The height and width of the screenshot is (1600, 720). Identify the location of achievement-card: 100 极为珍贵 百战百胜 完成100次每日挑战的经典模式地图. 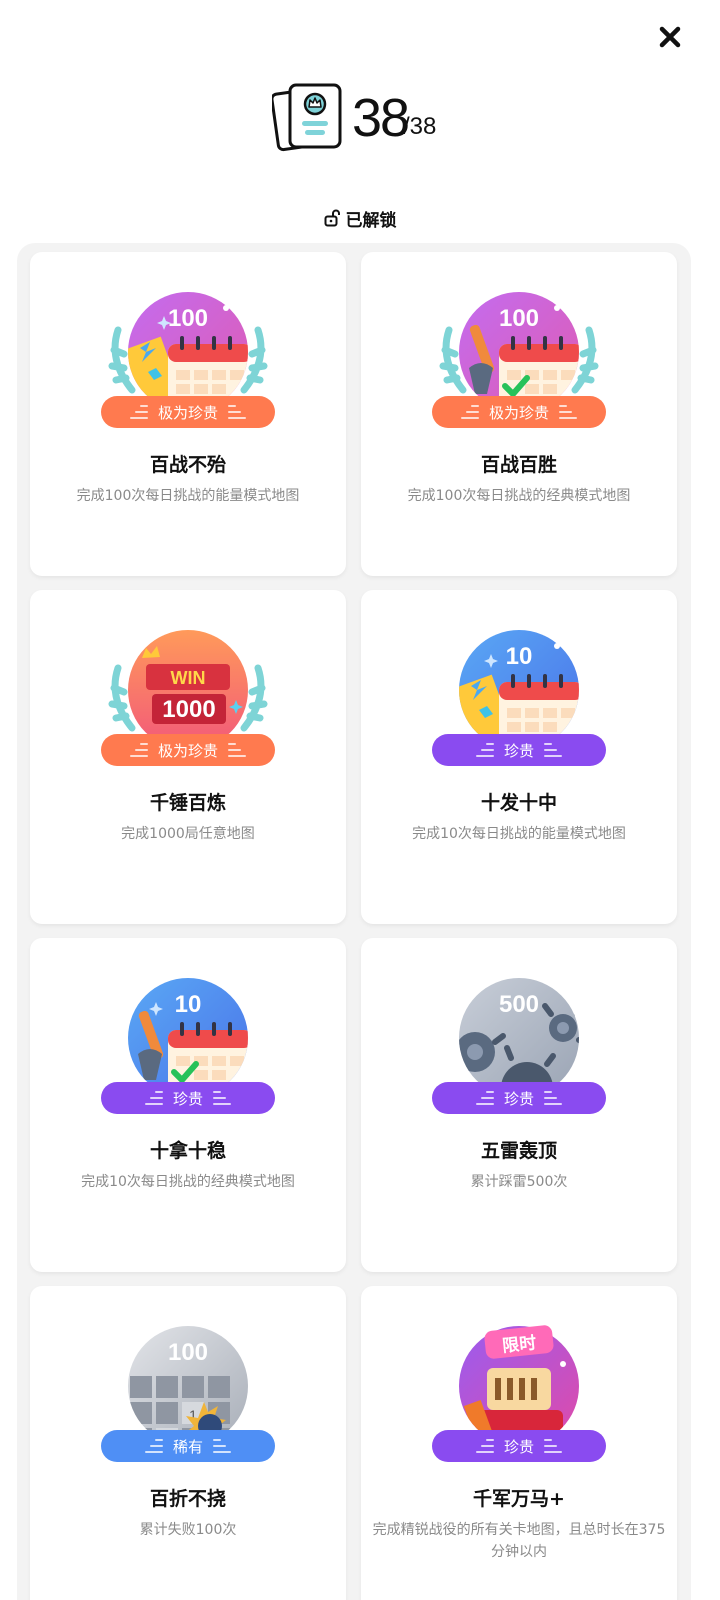
(519, 414).